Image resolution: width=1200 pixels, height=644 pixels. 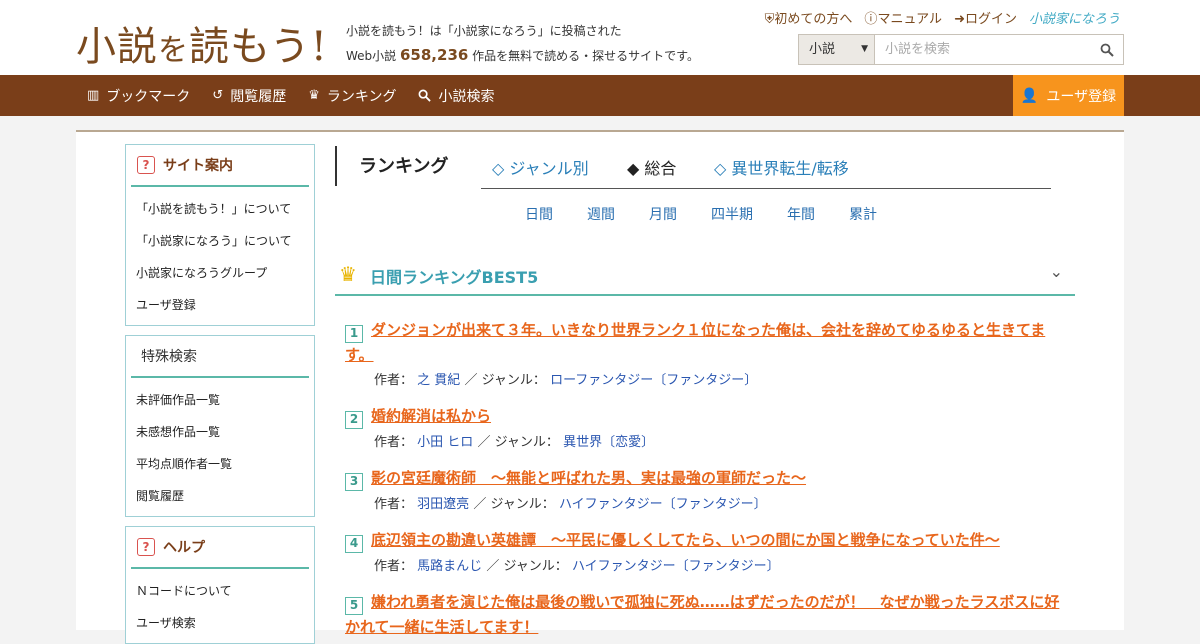 I want to click on search-input, so click(x=983, y=49).